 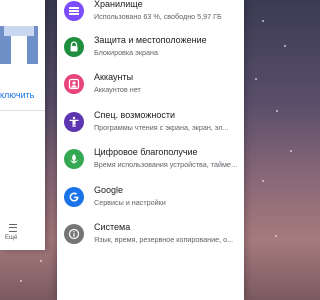 I want to click on lock-icon, so click(x=74, y=47).